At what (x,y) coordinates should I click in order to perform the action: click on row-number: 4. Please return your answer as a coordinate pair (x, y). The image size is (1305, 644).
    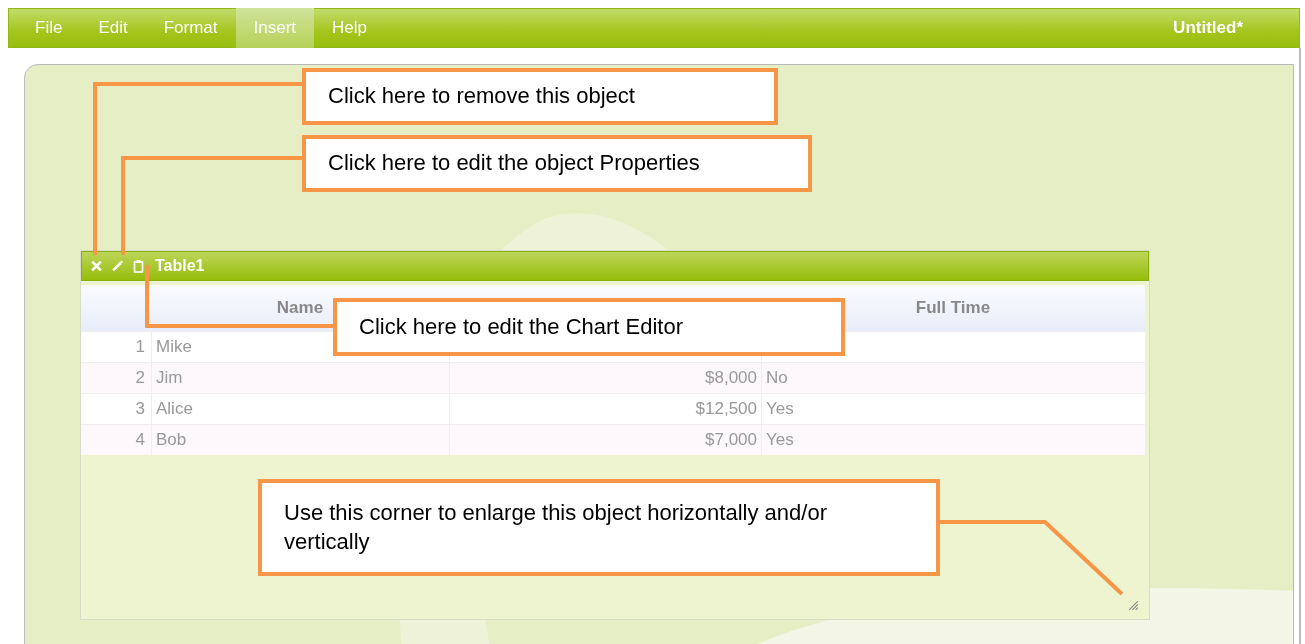
    Looking at the image, I should click on (140, 440).